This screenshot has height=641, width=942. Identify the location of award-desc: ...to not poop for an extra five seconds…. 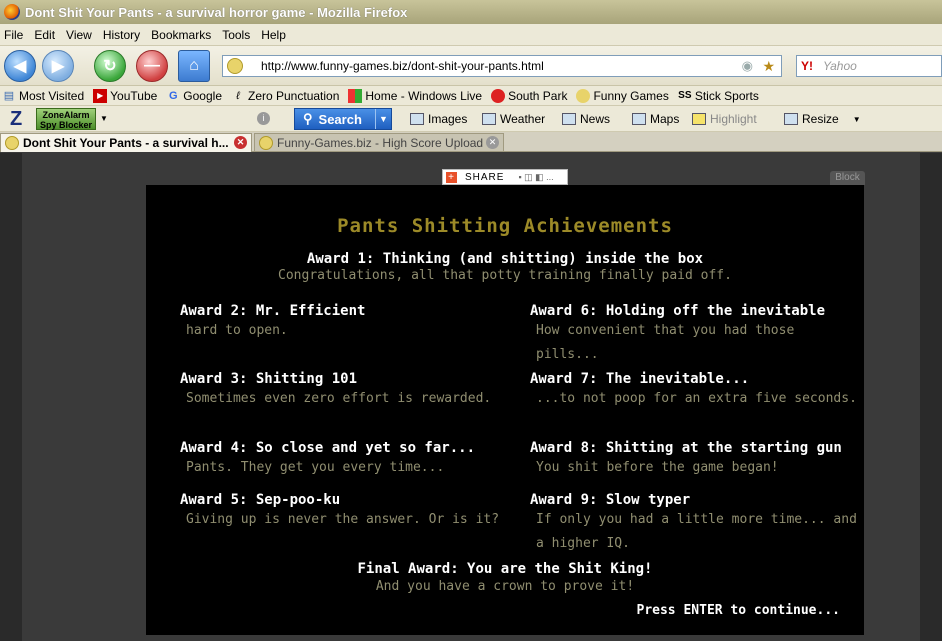
(696, 398).